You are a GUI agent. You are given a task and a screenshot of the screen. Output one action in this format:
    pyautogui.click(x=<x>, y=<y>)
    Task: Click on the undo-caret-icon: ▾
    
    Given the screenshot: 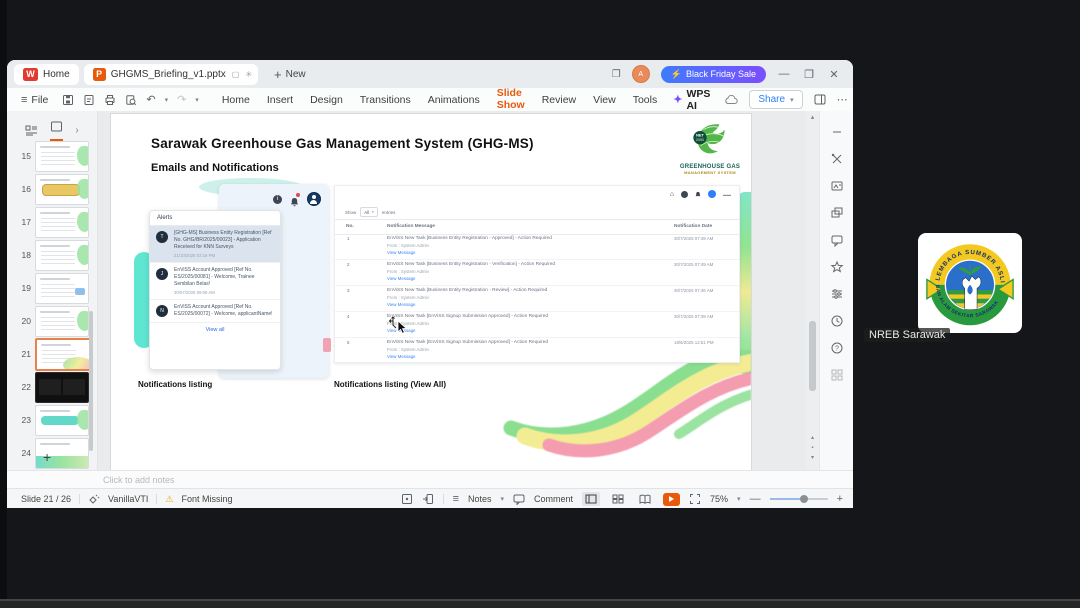 What is the action you would take?
    pyautogui.click(x=167, y=100)
    